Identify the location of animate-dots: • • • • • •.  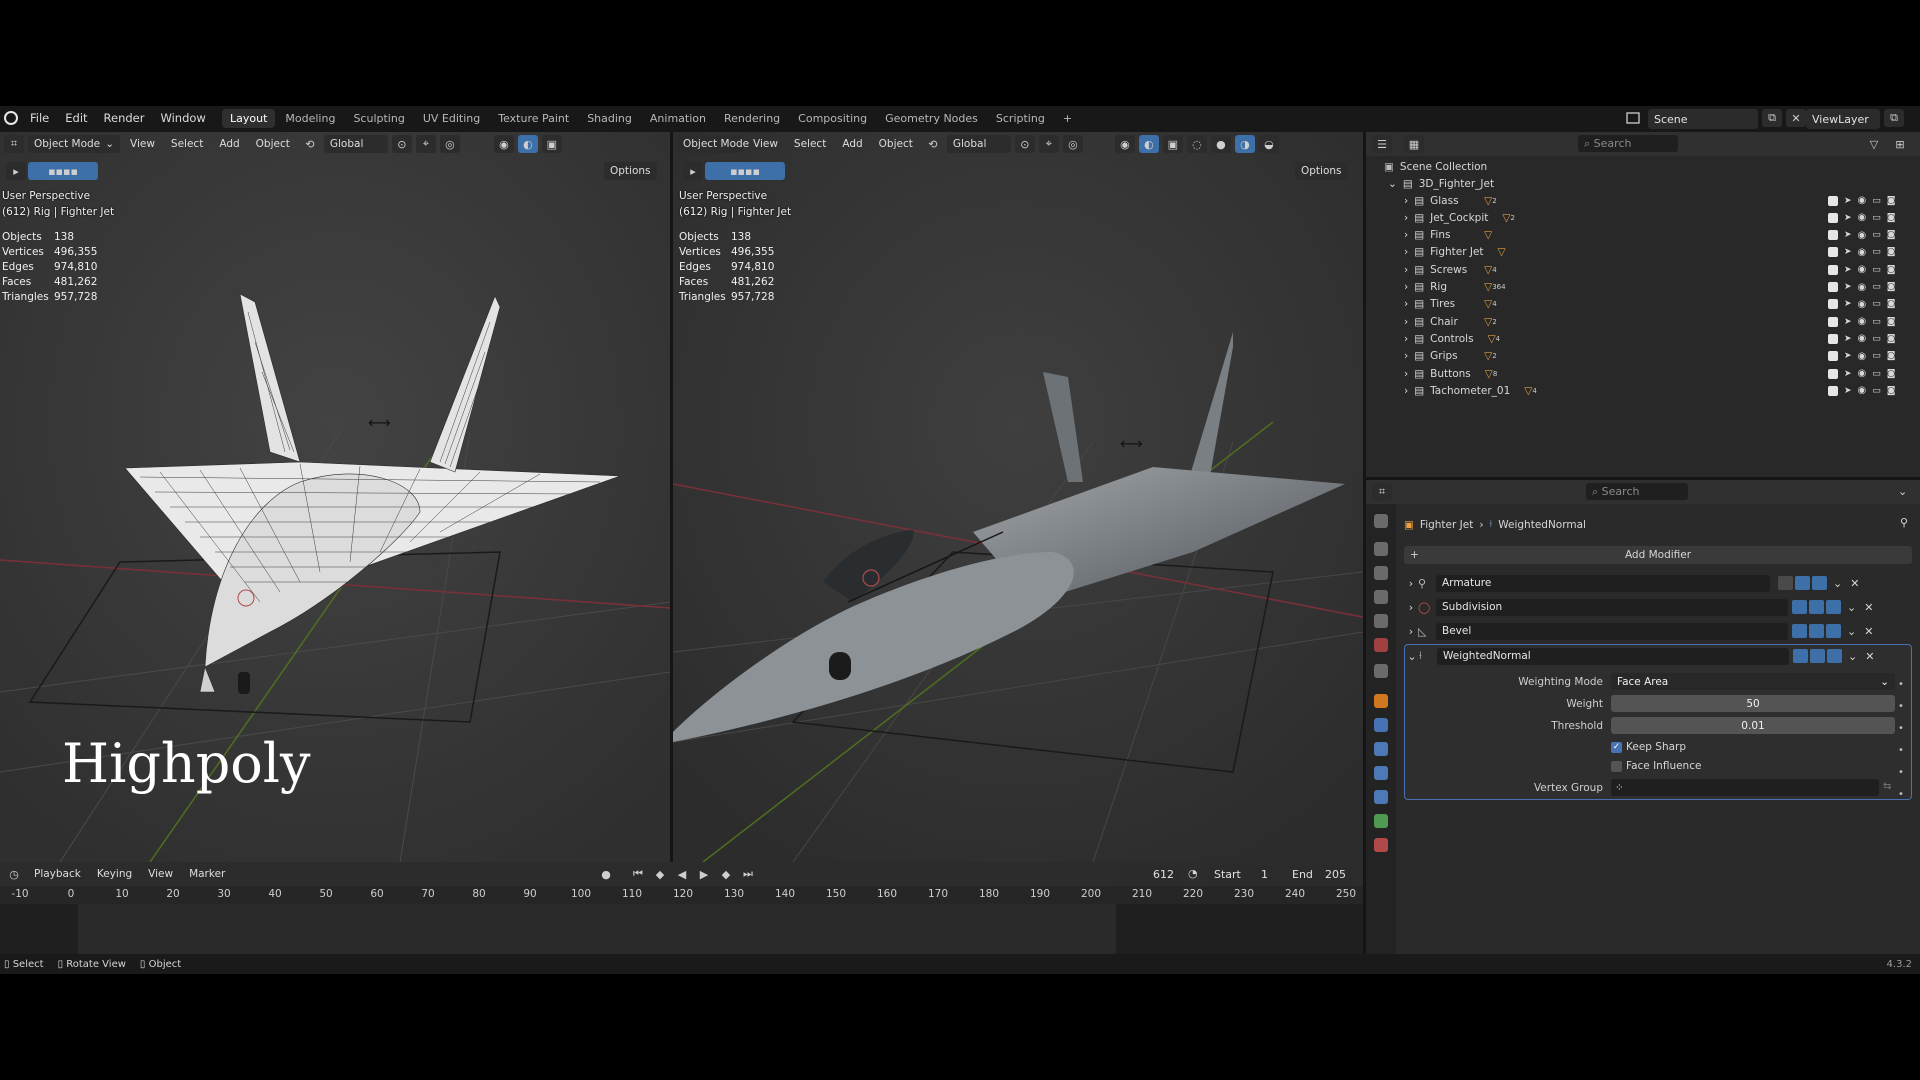
(1901, 740).